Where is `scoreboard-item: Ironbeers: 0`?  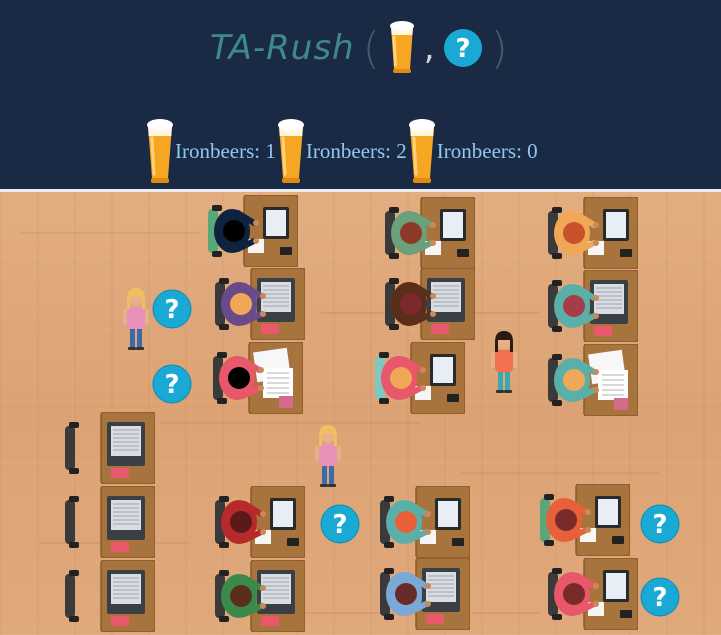 scoreboard-item: Ironbeers: 0 is located at coordinates (472, 151).